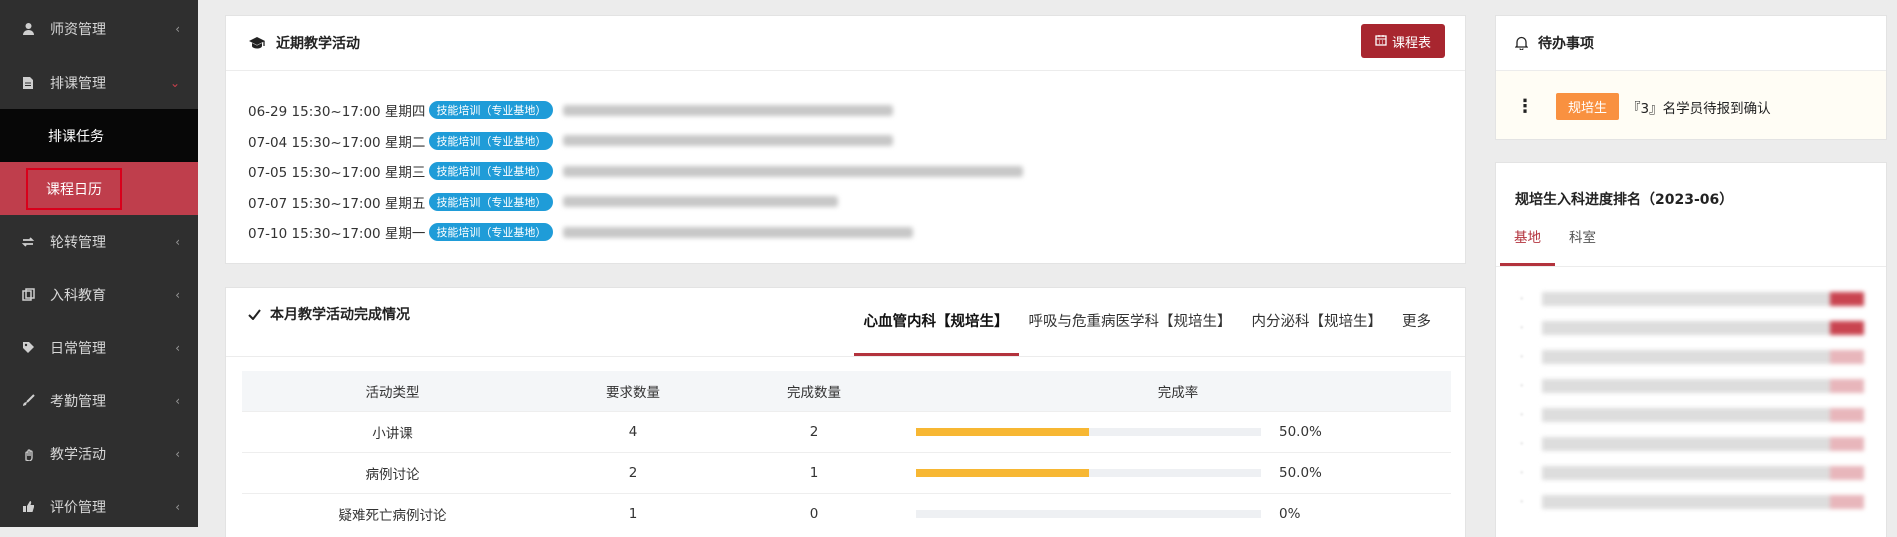  What do you see at coordinates (99, 400) in the screenshot?
I see `sidebar-item-attendance: 考勤管理 ‹` at bounding box center [99, 400].